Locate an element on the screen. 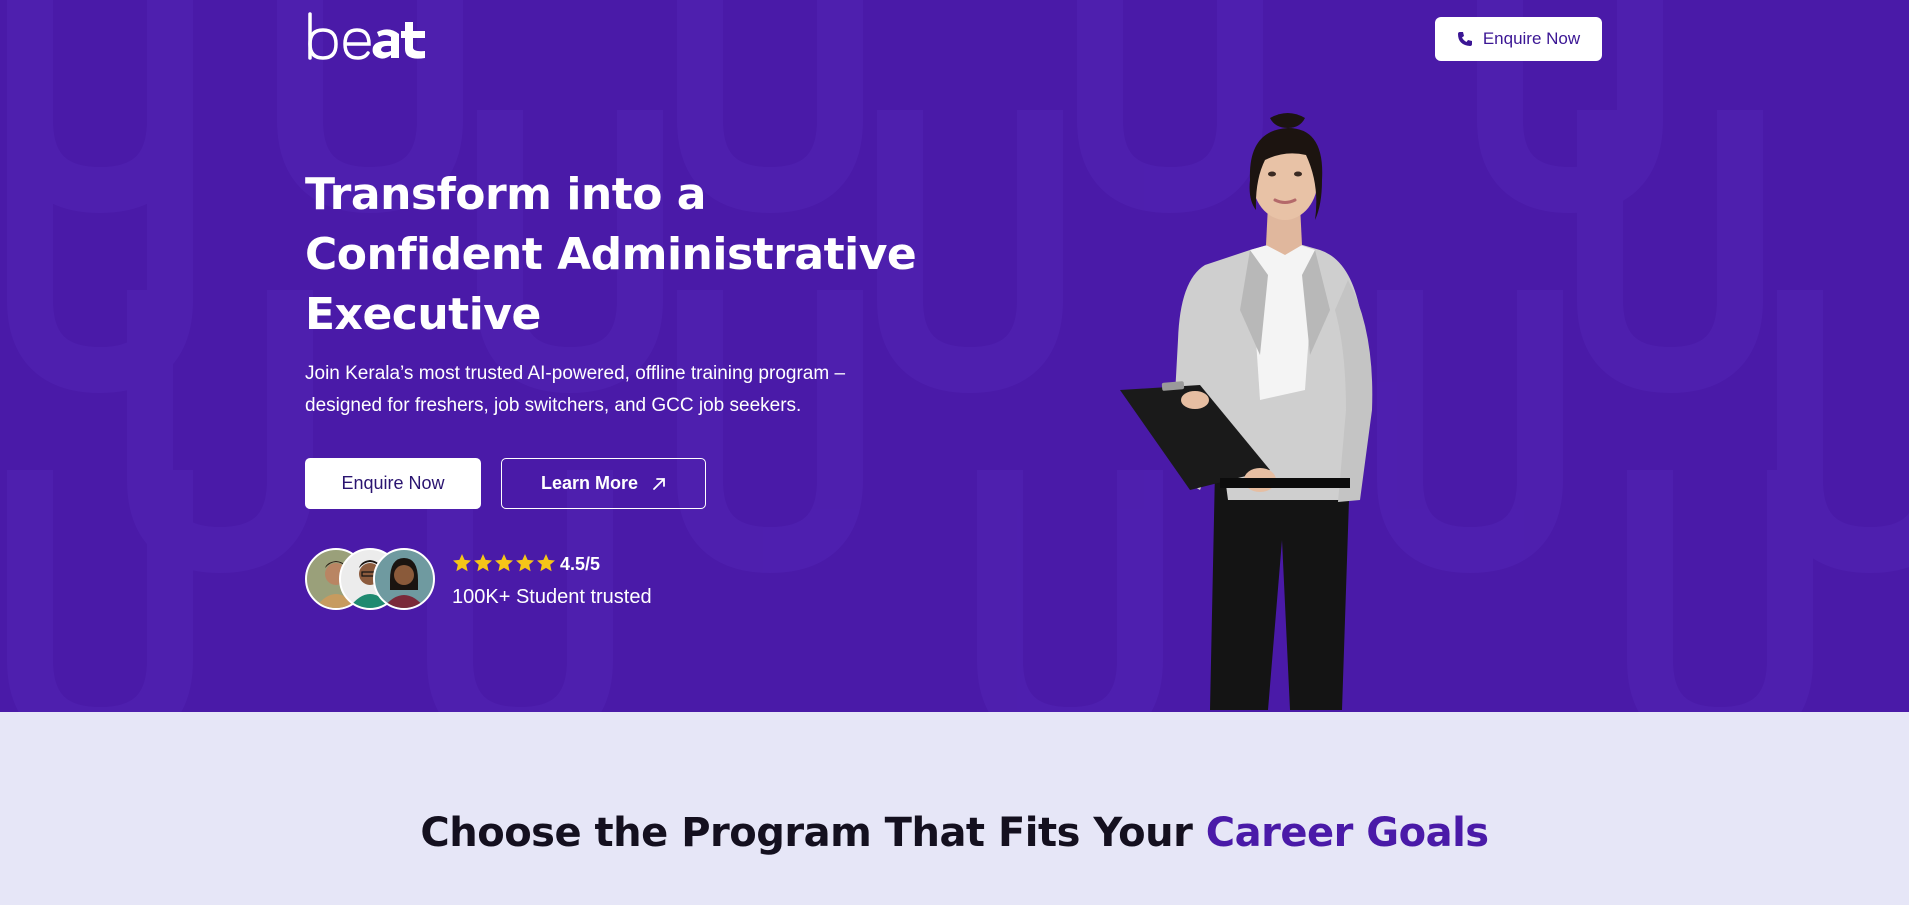 This screenshot has width=1909, height=905. beat-logo is located at coordinates (367, 37).